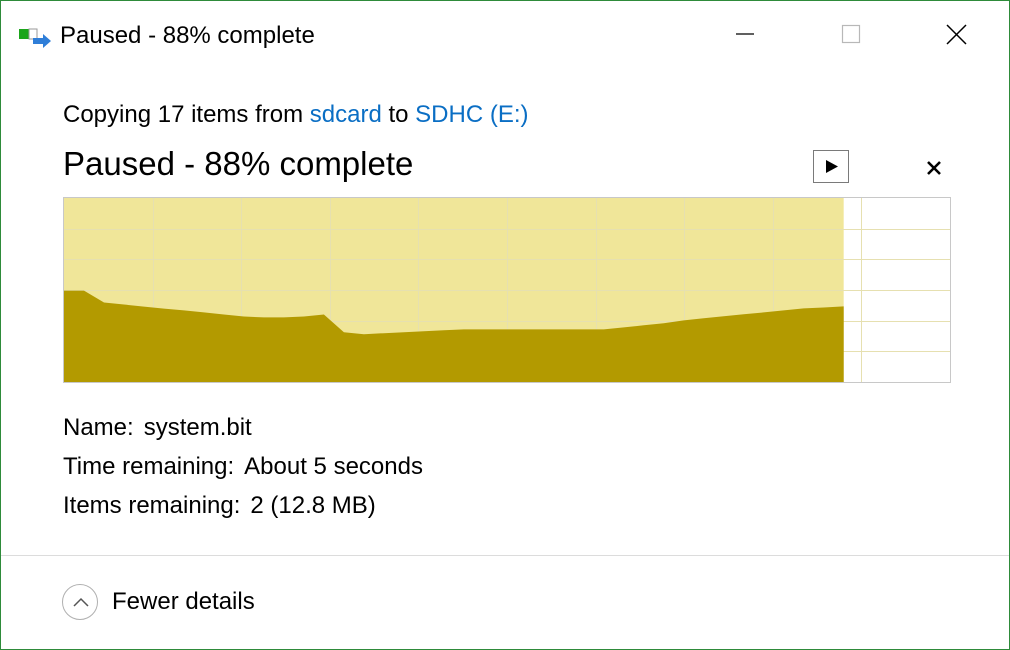 The height and width of the screenshot is (650, 1010). What do you see at coordinates (36, 39) in the screenshot?
I see `file-copy-icon` at bounding box center [36, 39].